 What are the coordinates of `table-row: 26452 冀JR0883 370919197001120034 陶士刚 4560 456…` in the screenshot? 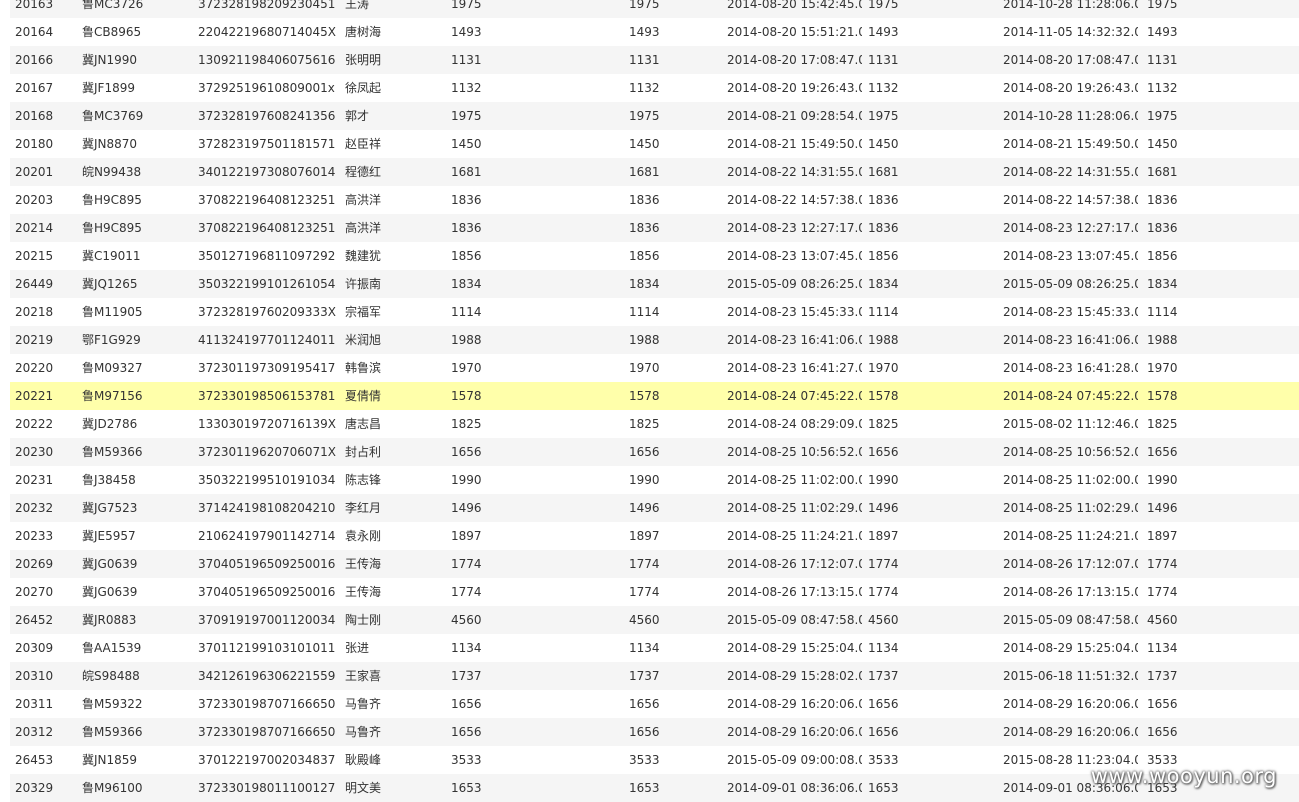 It's located at (654, 620).